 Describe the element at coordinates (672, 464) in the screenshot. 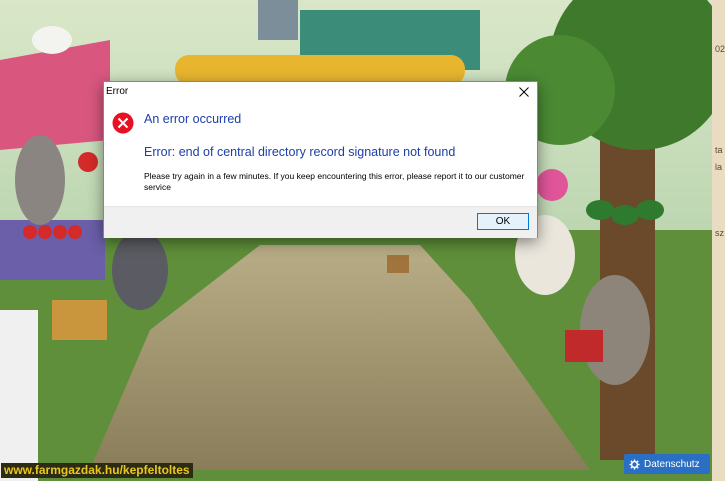

I see `privacy-label: Datenschutz` at that location.